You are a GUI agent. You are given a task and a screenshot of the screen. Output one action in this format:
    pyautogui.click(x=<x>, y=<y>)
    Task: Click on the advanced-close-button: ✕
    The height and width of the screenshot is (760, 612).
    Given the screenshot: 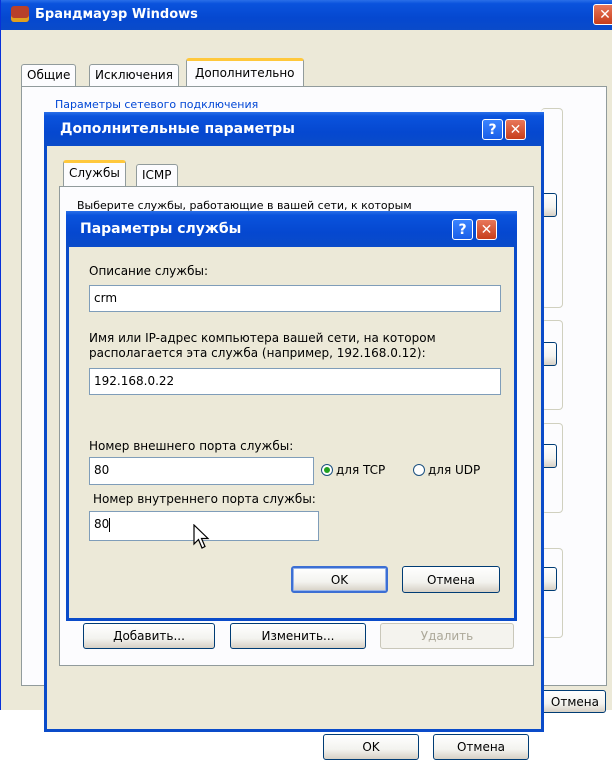 What is the action you would take?
    pyautogui.click(x=515, y=129)
    